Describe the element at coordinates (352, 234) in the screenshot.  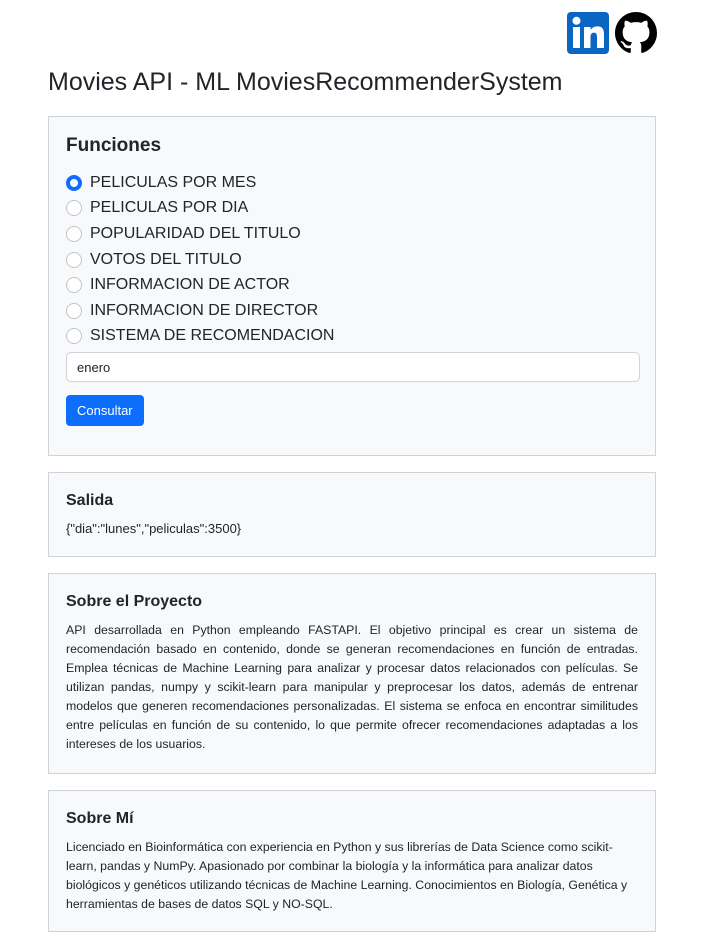
I see `radio-popularidad-del-titulo: POPULARIDAD DEL TITULO` at that location.